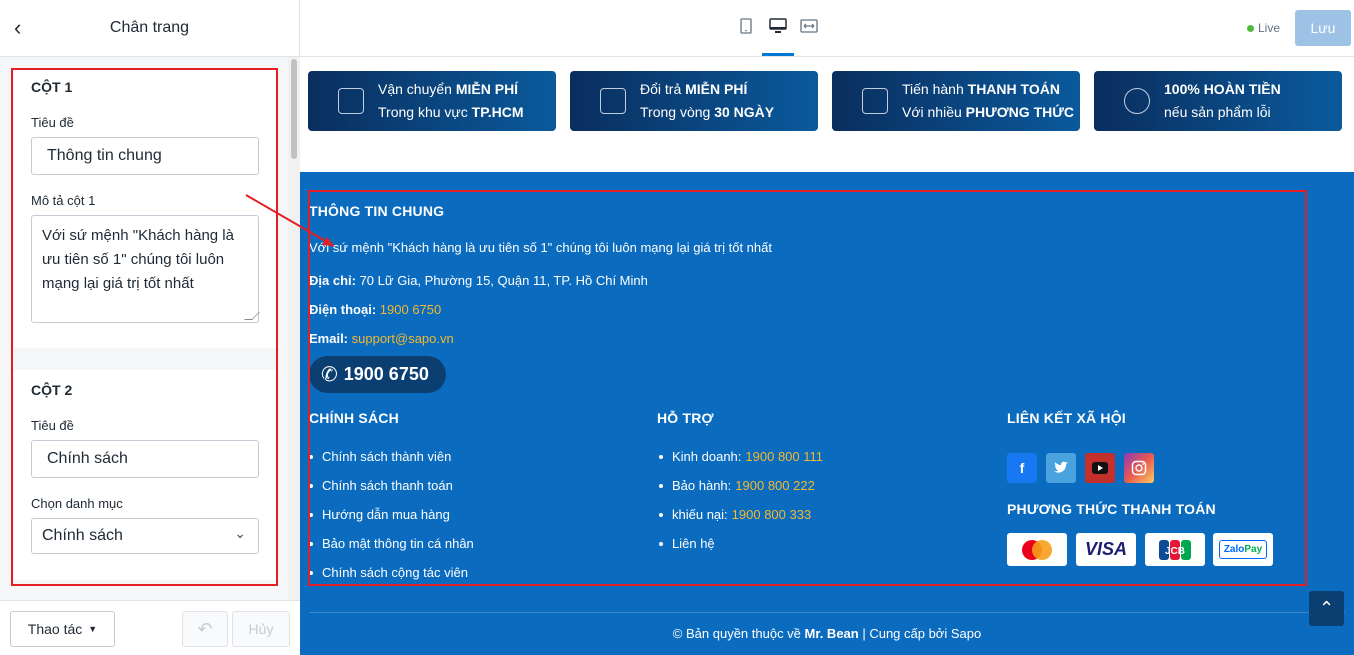 The height and width of the screenshot is (655, 1354). I want to click on youtube-icon, so click(1100, 468).